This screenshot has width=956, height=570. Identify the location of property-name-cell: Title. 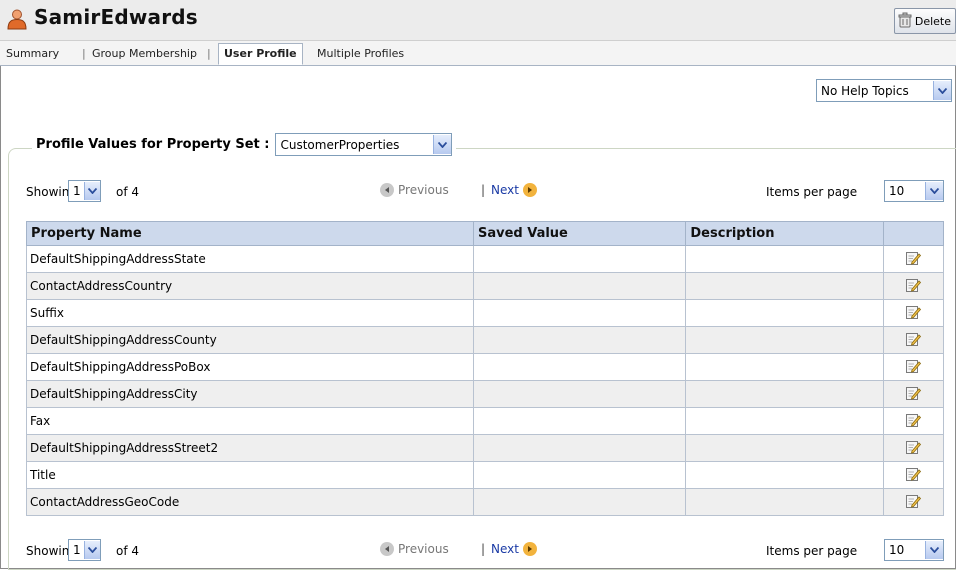
(250, 475).